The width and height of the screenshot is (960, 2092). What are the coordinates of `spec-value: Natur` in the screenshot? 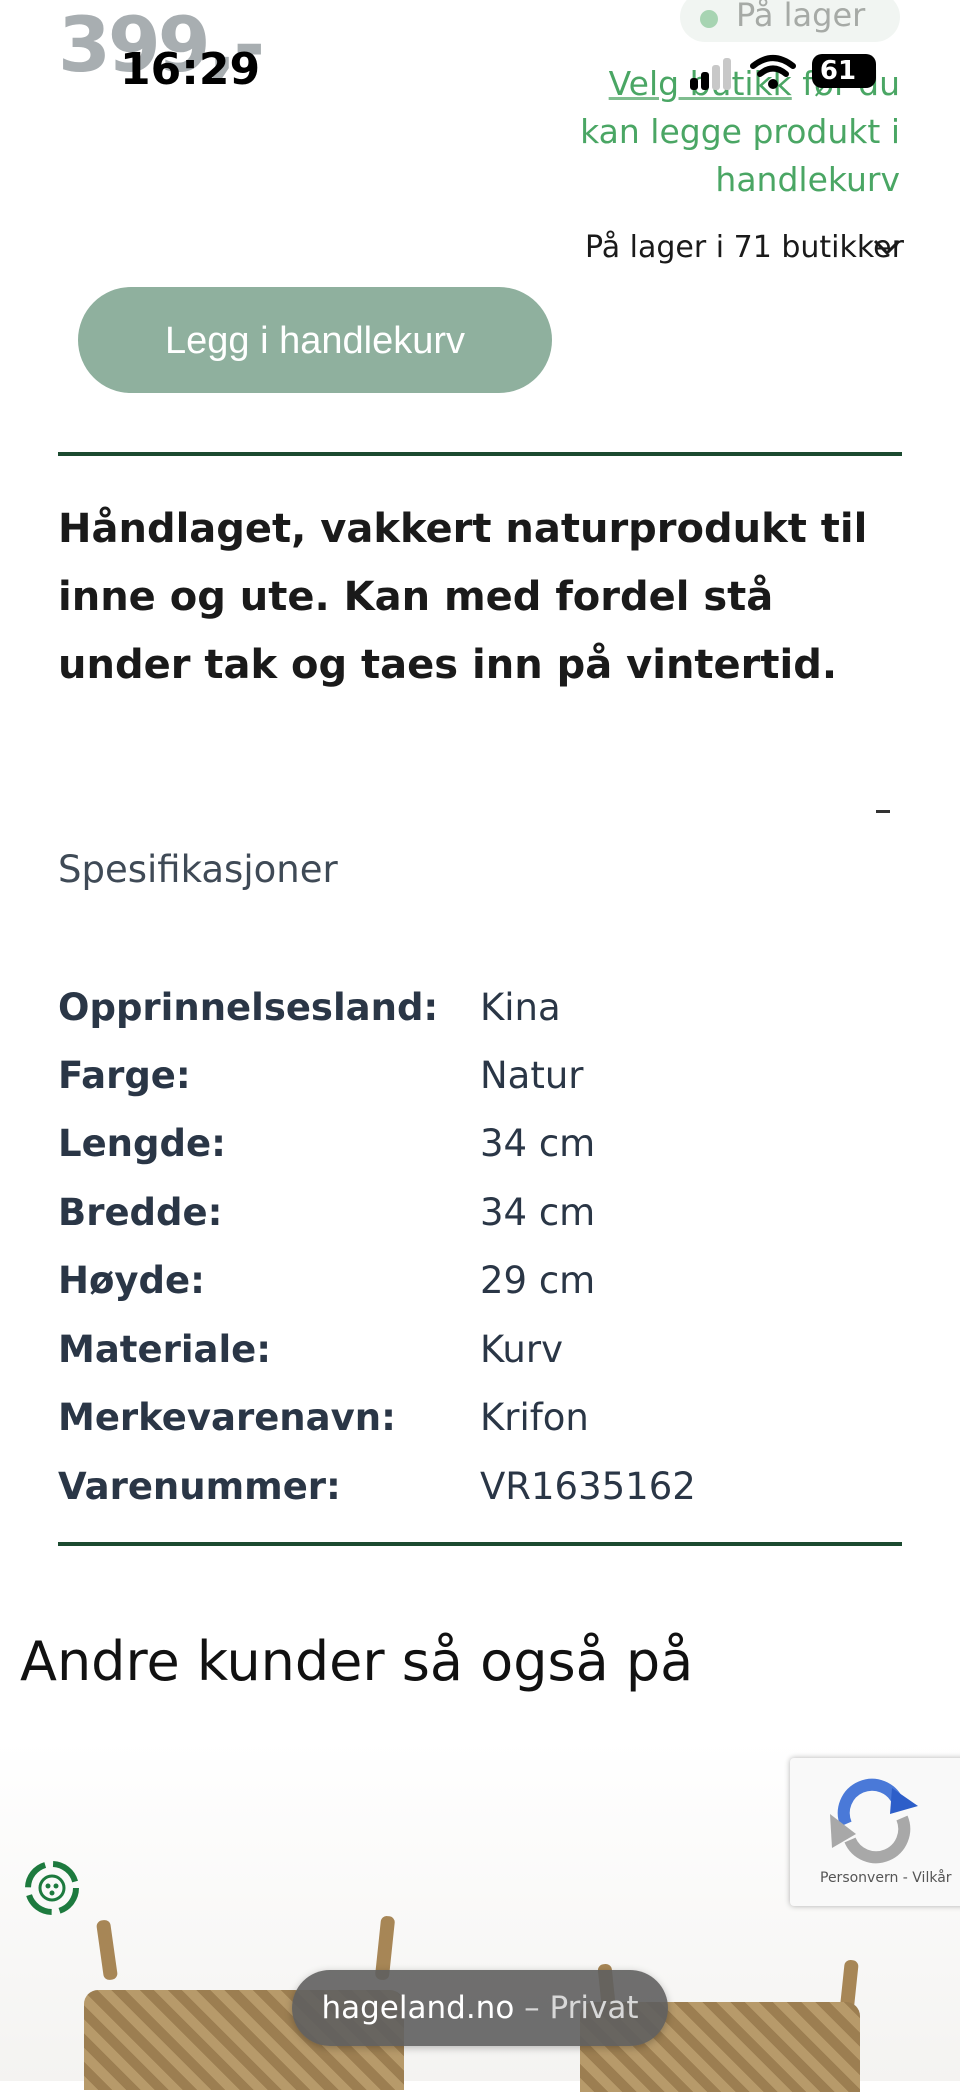 It's located at (532, 1075).